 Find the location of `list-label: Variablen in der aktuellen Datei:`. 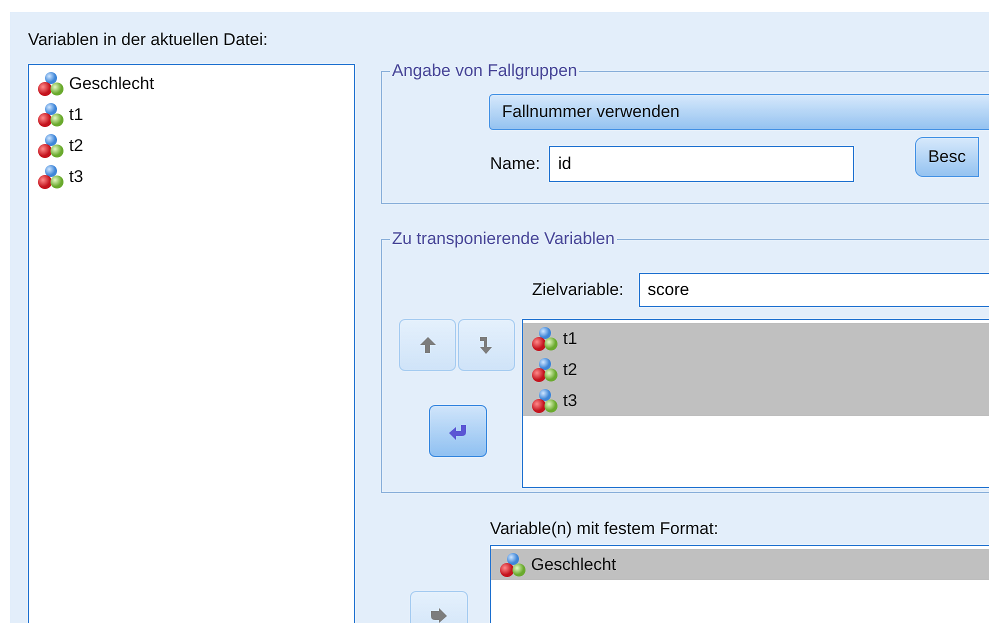

list-label: Variablen in der aktuellen Datei: is located at coordinates (148, 40).